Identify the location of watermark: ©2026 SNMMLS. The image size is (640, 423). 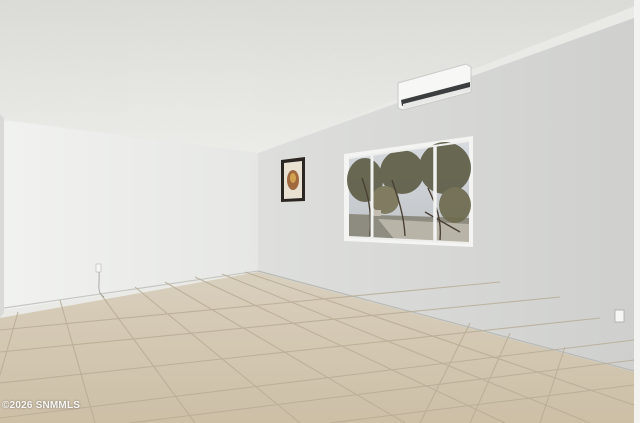
(41, 405).